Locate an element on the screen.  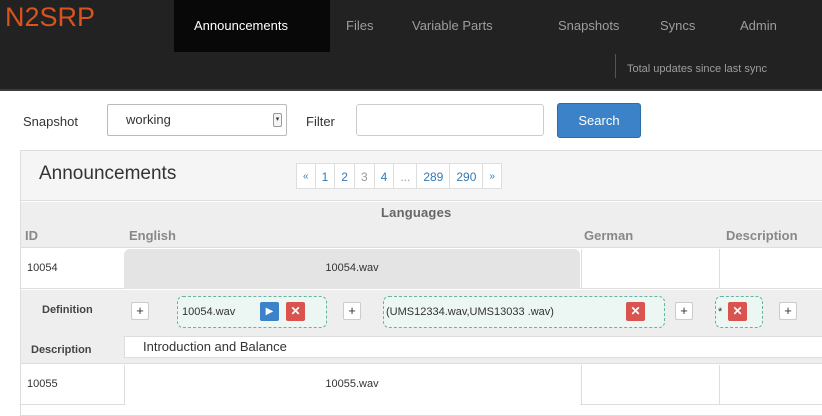
page-current: 3 is located at coordinates (364, 176).